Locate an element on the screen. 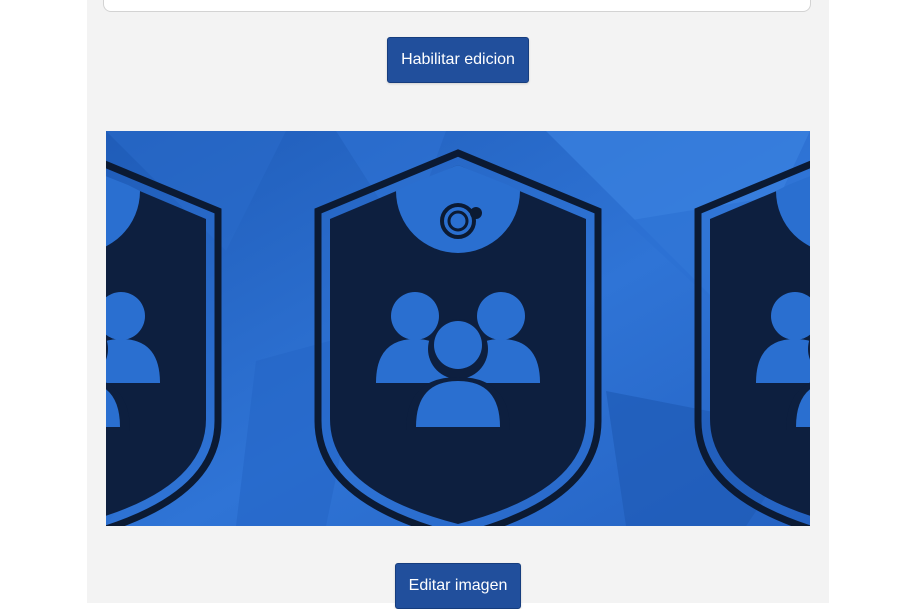 The height and width of the screenshot is (609, 908). text-field is located at coordinates (457, 6).